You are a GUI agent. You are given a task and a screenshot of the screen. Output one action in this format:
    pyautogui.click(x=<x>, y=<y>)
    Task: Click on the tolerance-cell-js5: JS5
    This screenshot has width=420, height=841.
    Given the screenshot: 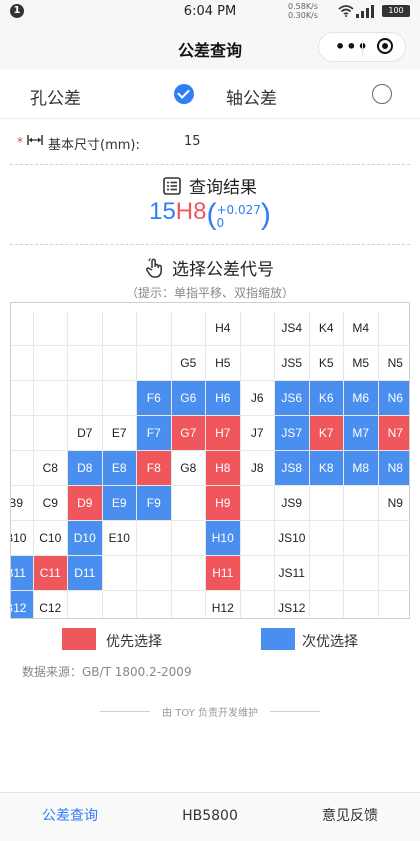 What is the action you would take?
    pyautogui.click(x=292, y=363)
    